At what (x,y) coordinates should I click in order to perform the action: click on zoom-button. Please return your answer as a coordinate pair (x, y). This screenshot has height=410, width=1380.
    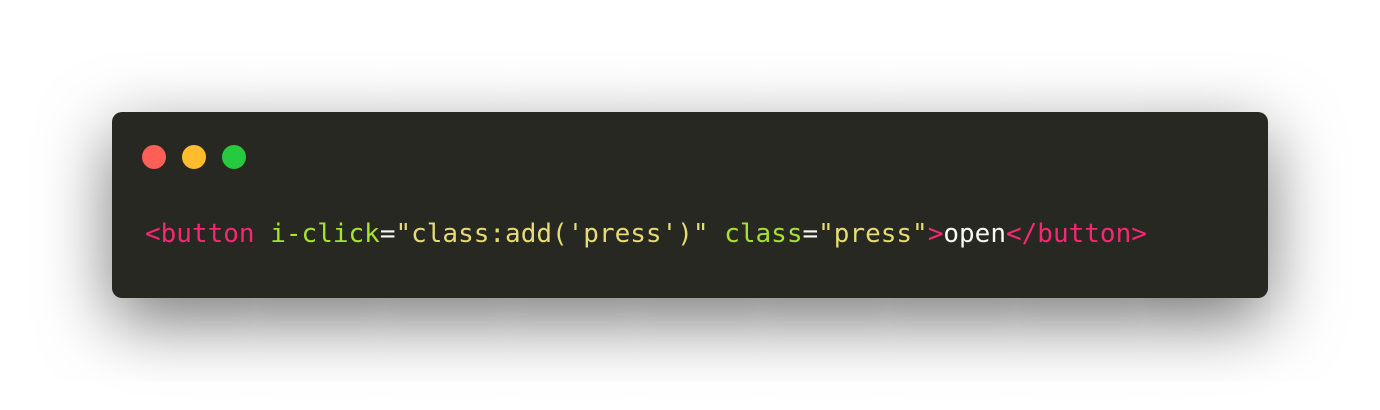
    Looking at the image, I should click on (234, 157).